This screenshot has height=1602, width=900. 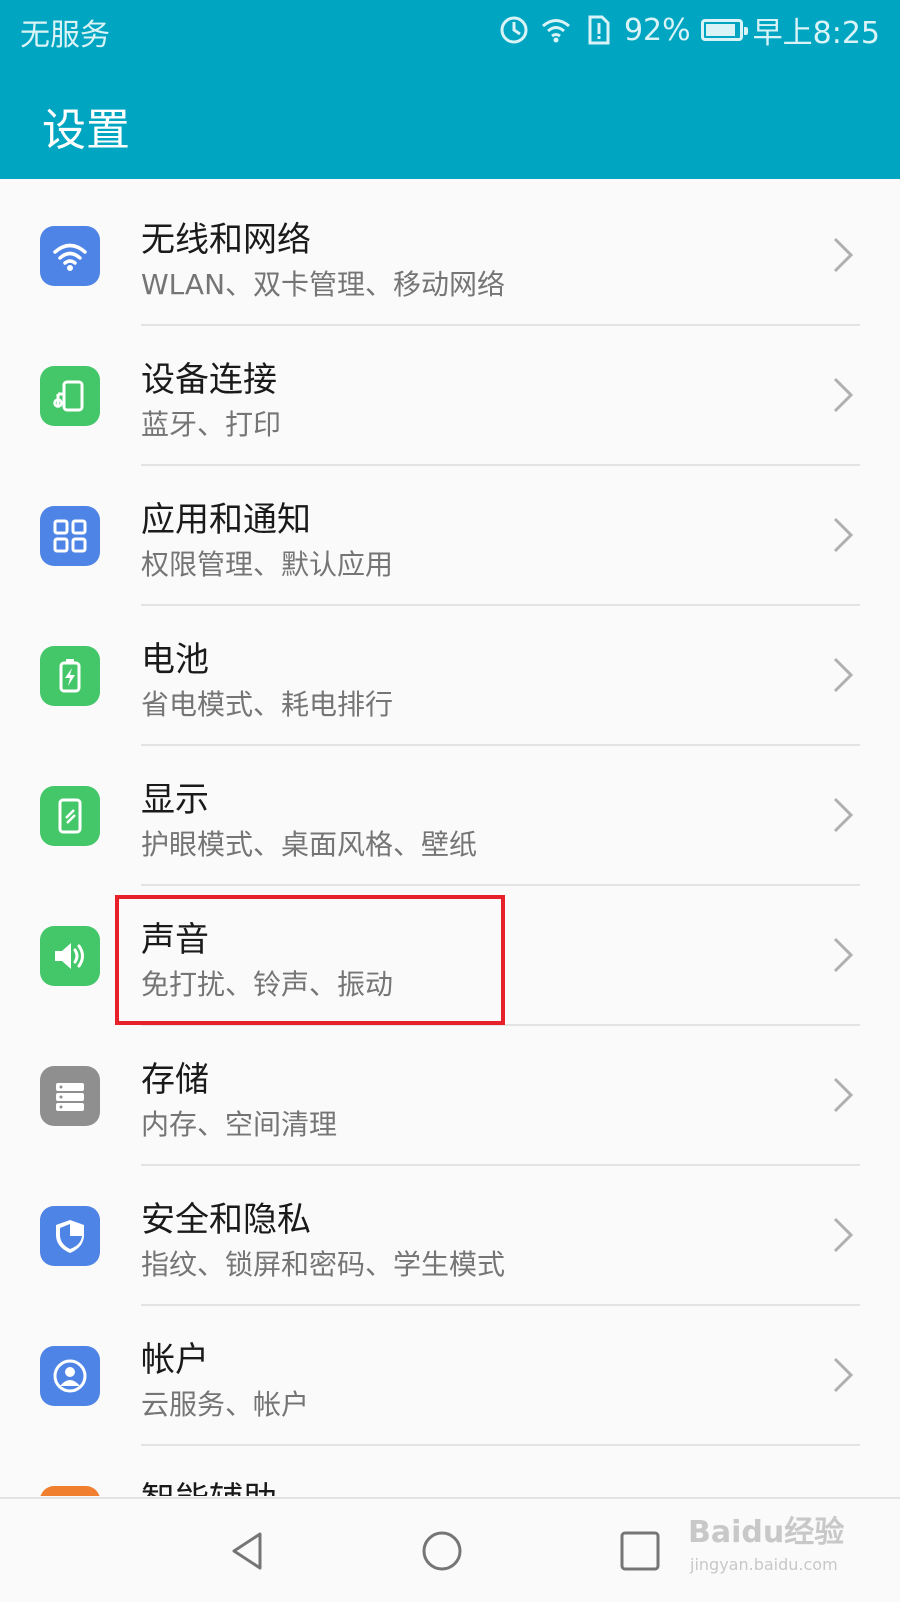 What do you see at coordinates (450, 1376) in the screenshot?
I see `settings-item: 帐户 云服务、帐户` at bounding box center [450, 1376].